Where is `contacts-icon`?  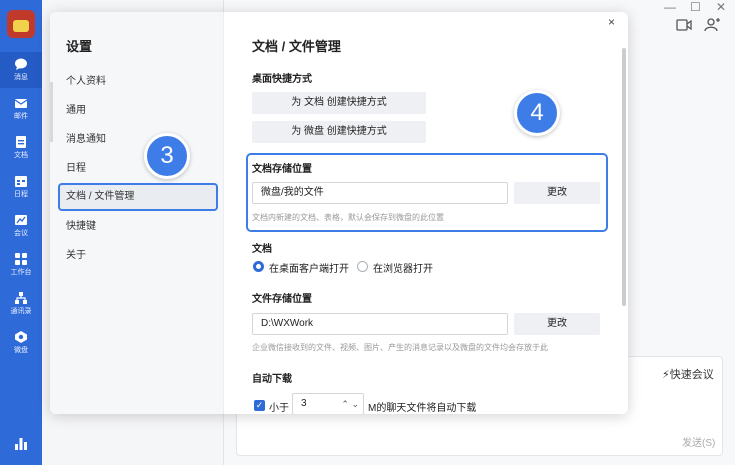 contacts-icon is located at coordinates (21, 298).